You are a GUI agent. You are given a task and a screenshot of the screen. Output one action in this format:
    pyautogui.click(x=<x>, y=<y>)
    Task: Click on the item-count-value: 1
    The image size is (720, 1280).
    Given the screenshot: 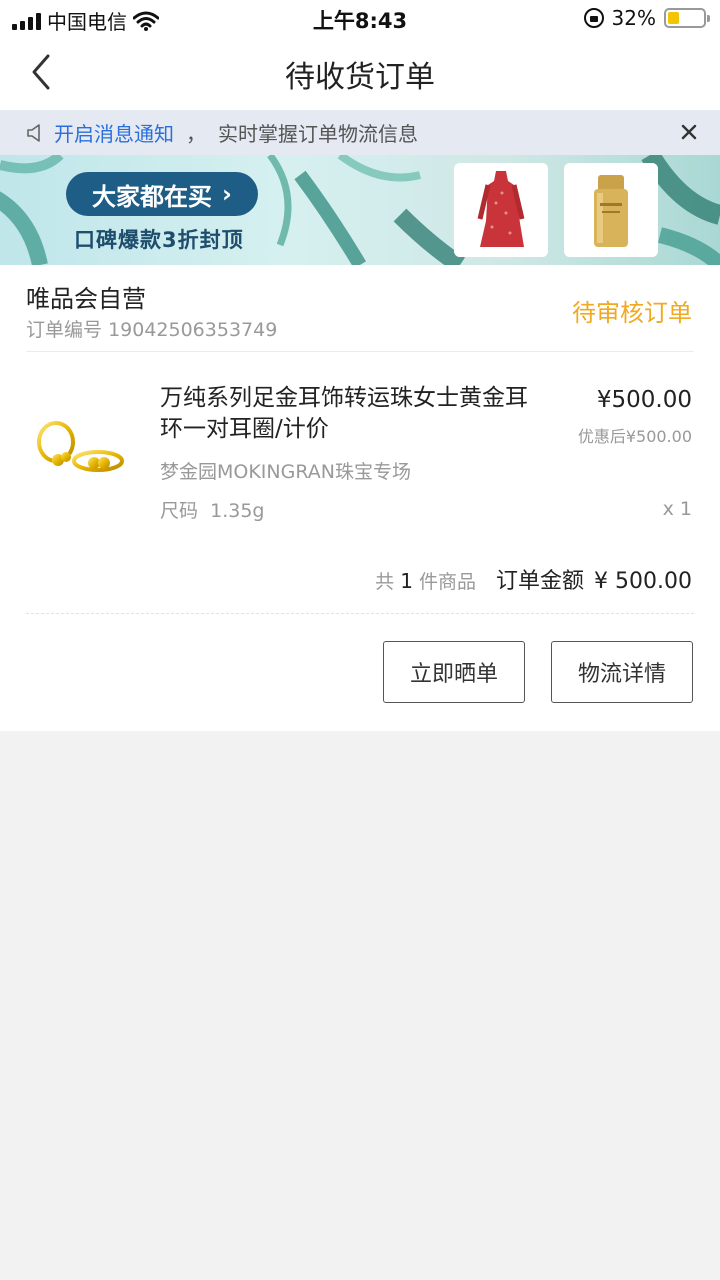 What is the action you would take?
    pyautogui.click(x=406, y=581)
    